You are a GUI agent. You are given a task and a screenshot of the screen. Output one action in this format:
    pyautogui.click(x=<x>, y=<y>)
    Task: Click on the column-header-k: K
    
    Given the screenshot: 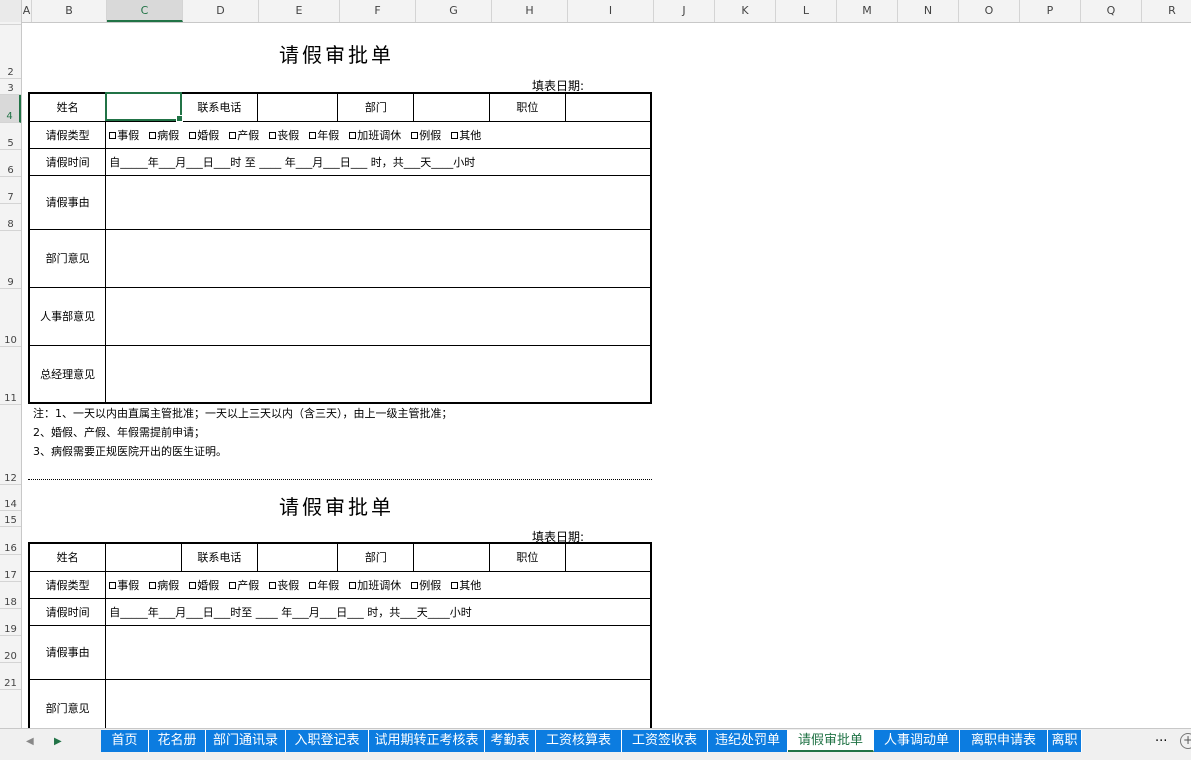 What is the action you would take?
    pyautogui.click(x=745, y=11)
    